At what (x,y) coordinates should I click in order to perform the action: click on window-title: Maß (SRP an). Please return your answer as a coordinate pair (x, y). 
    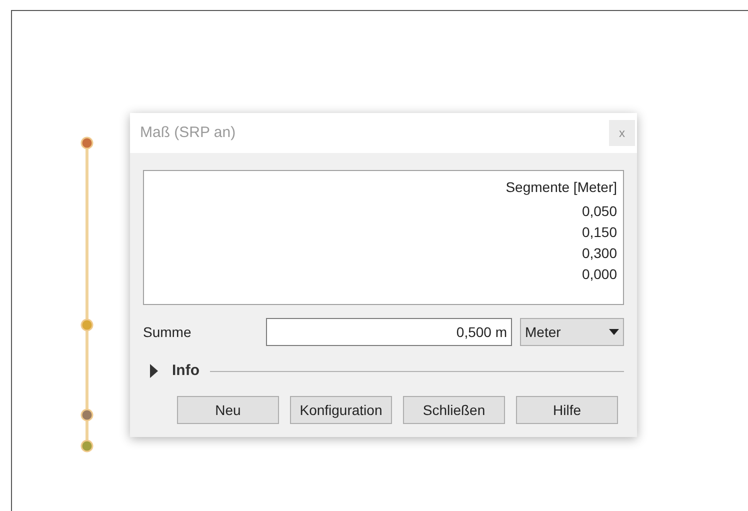
    Looking at the image, I should click on (188, 132).